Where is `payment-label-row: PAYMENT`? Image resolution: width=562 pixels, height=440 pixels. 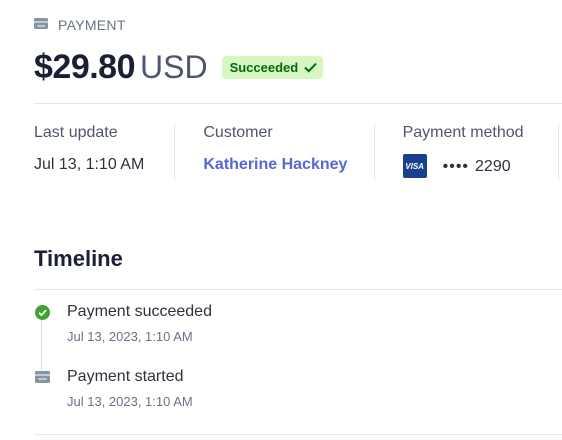 payment-label-row: PAYMENT is located at coordinates (80, 25).